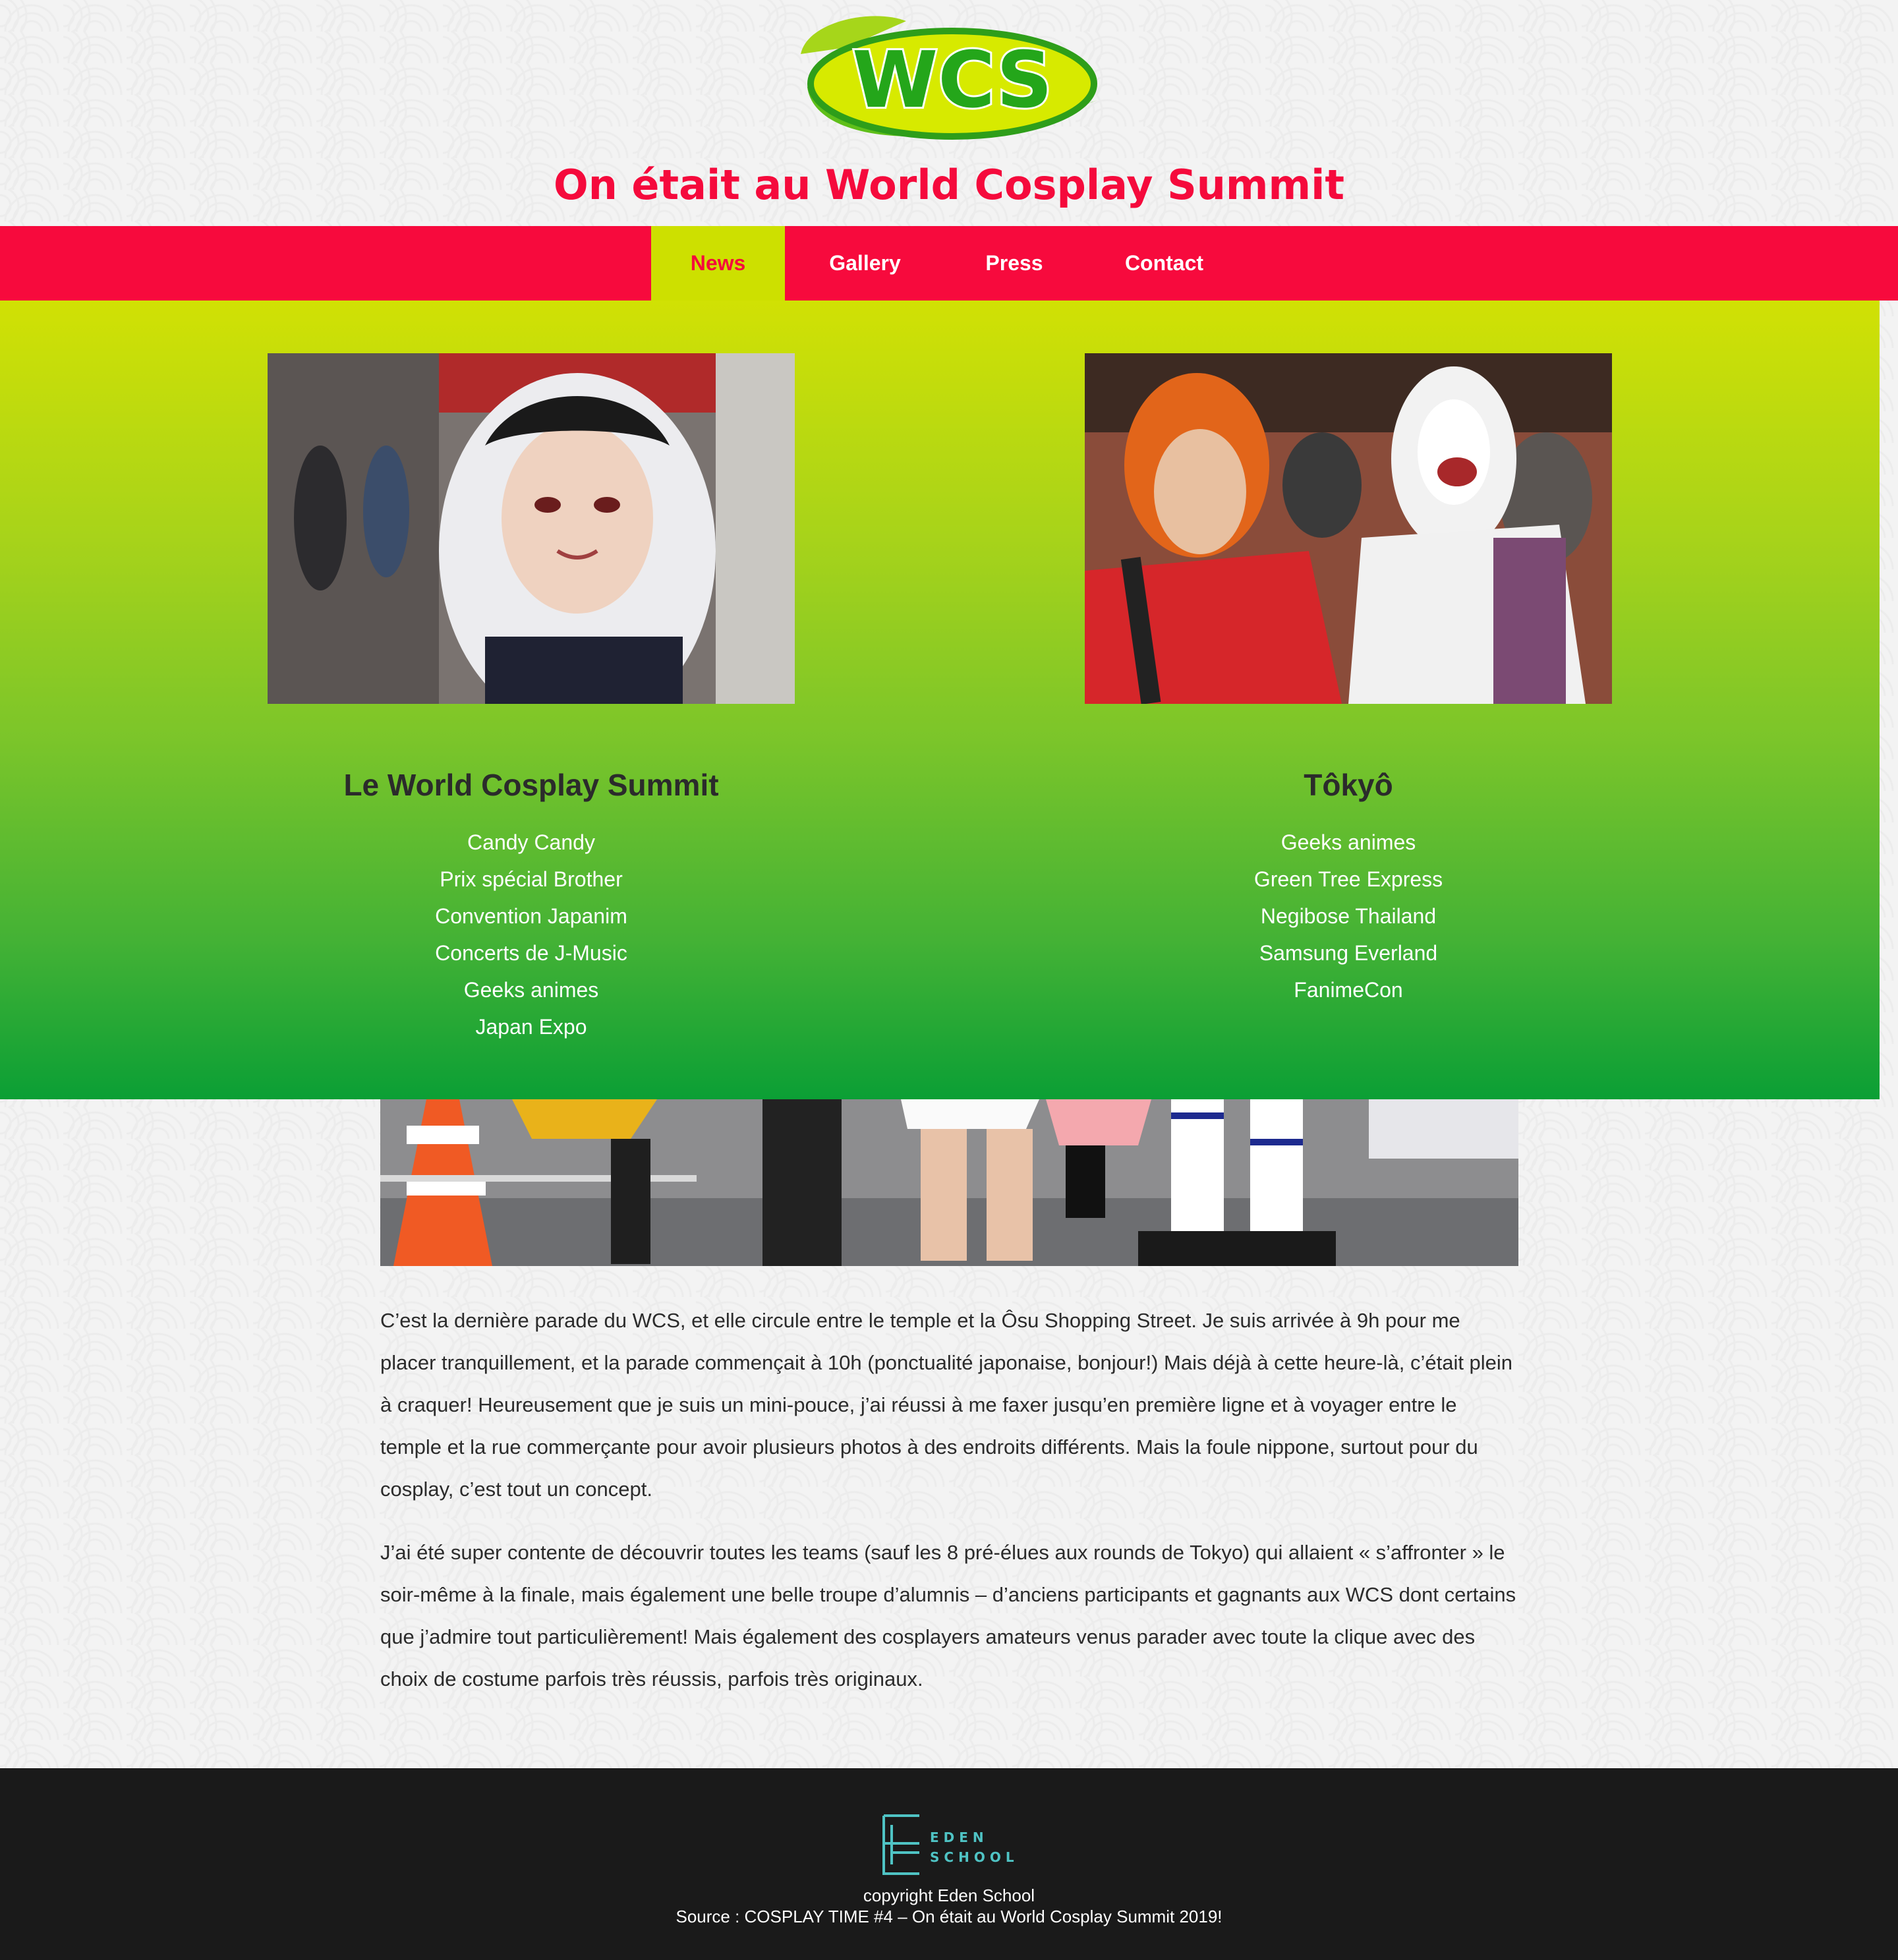  Describe the element at coordinates (952, 79) in the screenshot. I see `logo-text: WCS` at that location.